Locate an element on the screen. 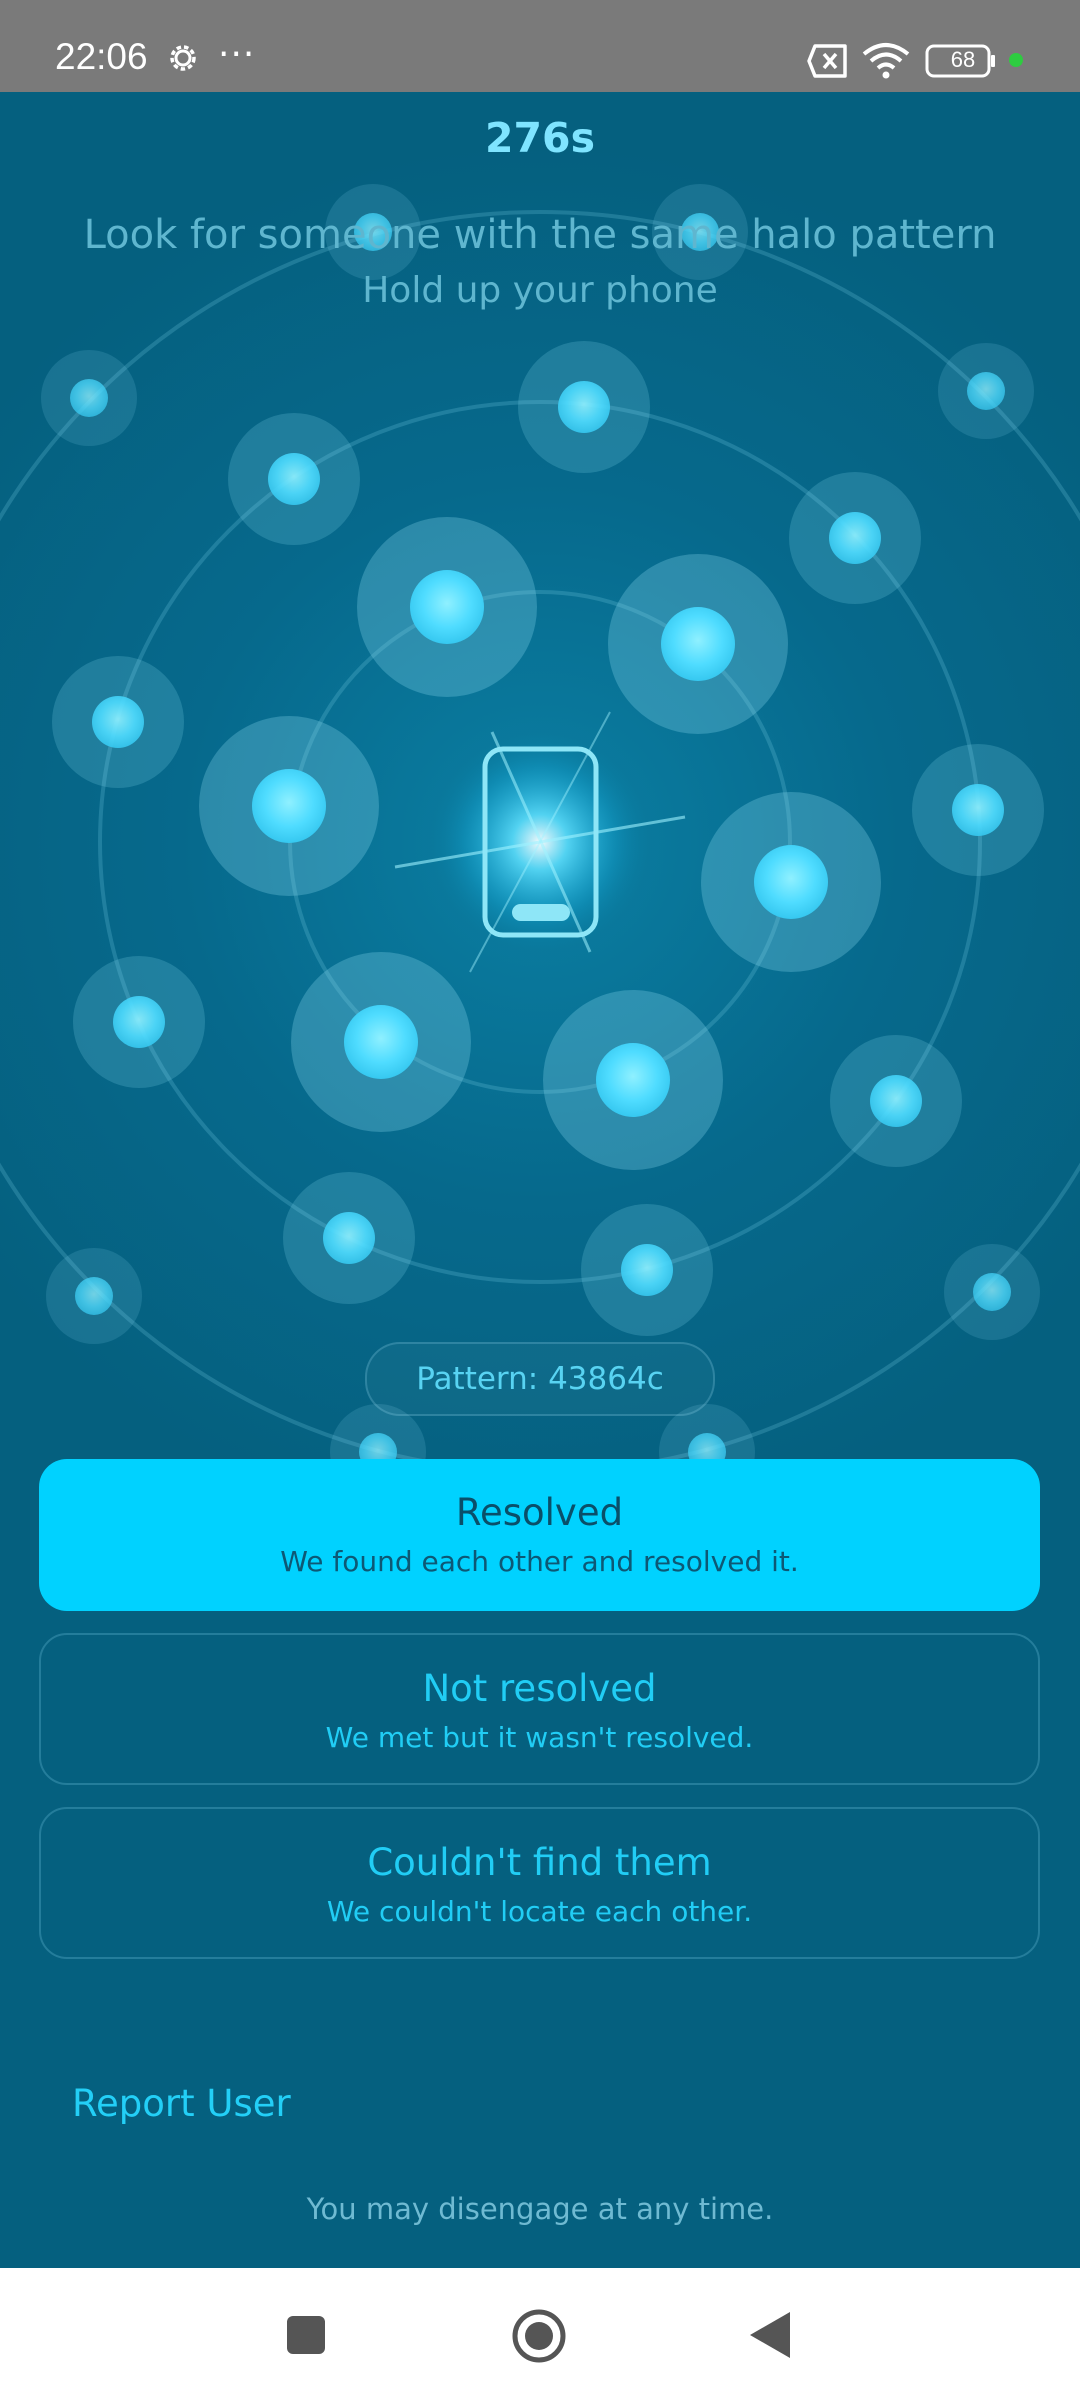 The height and width of the screenshot is (2400, 1080). gear-icon is located at coordinates (183, 58).